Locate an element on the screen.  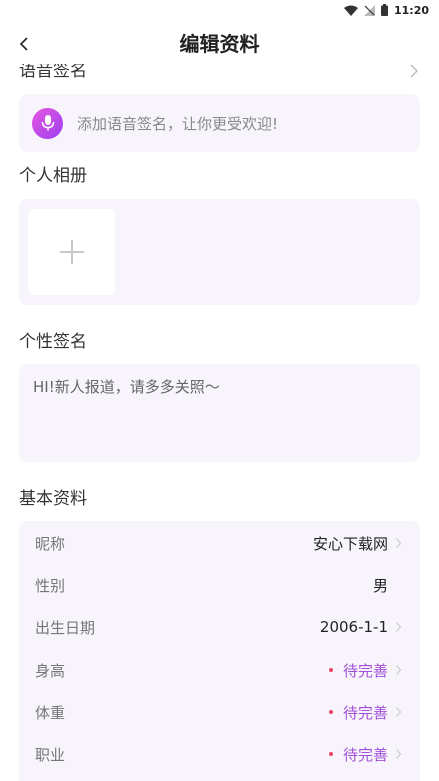
signature-input: HI!新人报道，请多多关照～ is located at coordinates (219, 413).